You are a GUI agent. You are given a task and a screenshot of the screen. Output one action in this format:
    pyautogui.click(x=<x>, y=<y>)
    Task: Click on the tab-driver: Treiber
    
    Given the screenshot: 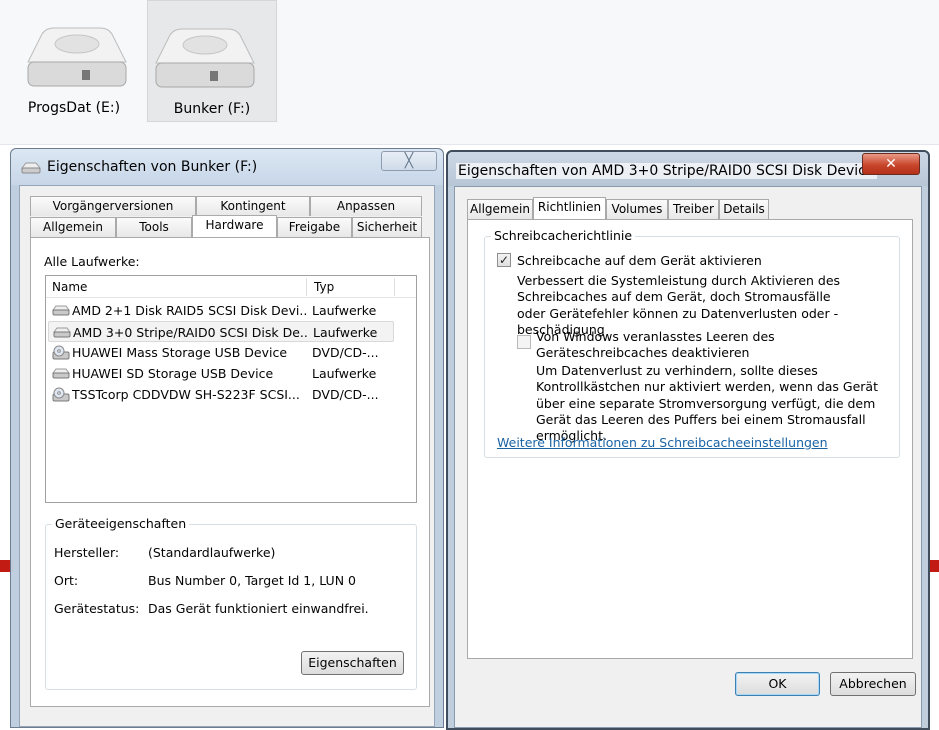 What is the action you would take?
    pyautogui.click(x=693, y=209)
    